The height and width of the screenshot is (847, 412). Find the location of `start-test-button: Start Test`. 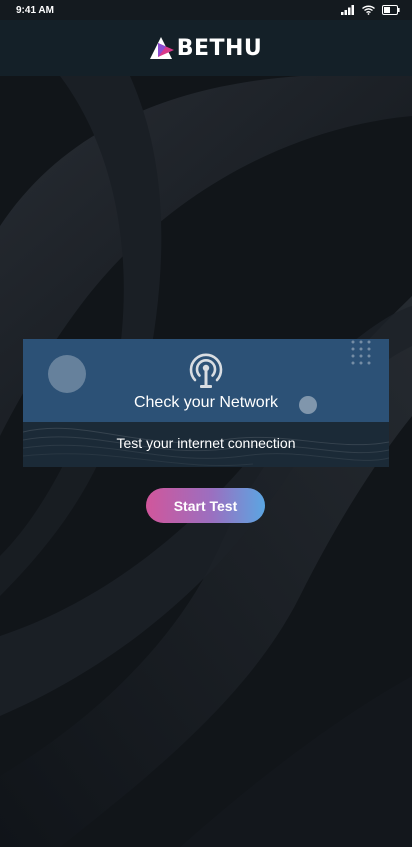

start-test-button: Start Test is located at coordinates (205, 505).